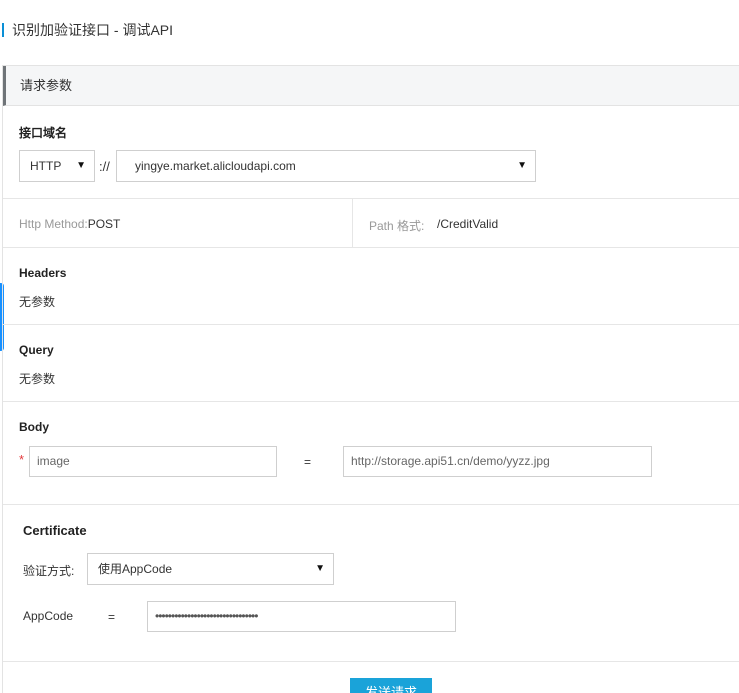 This screenshot has height=693, width=739. What do you see at coordinates (104, 224) in the screenshot?
I see `http-method-value: POST` at bounding box center [104, 224].